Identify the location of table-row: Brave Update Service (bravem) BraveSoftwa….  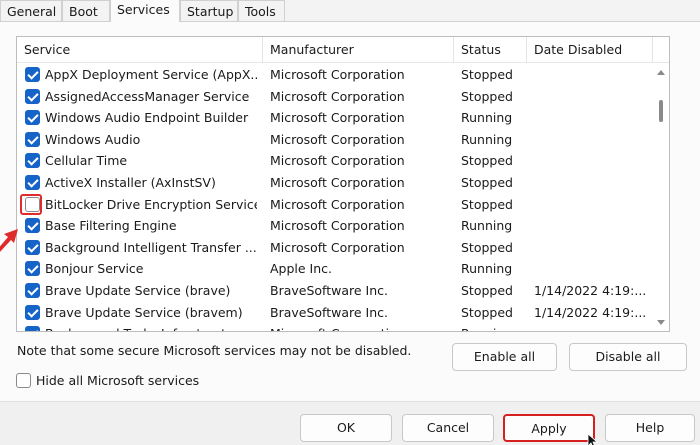
(335, 313).